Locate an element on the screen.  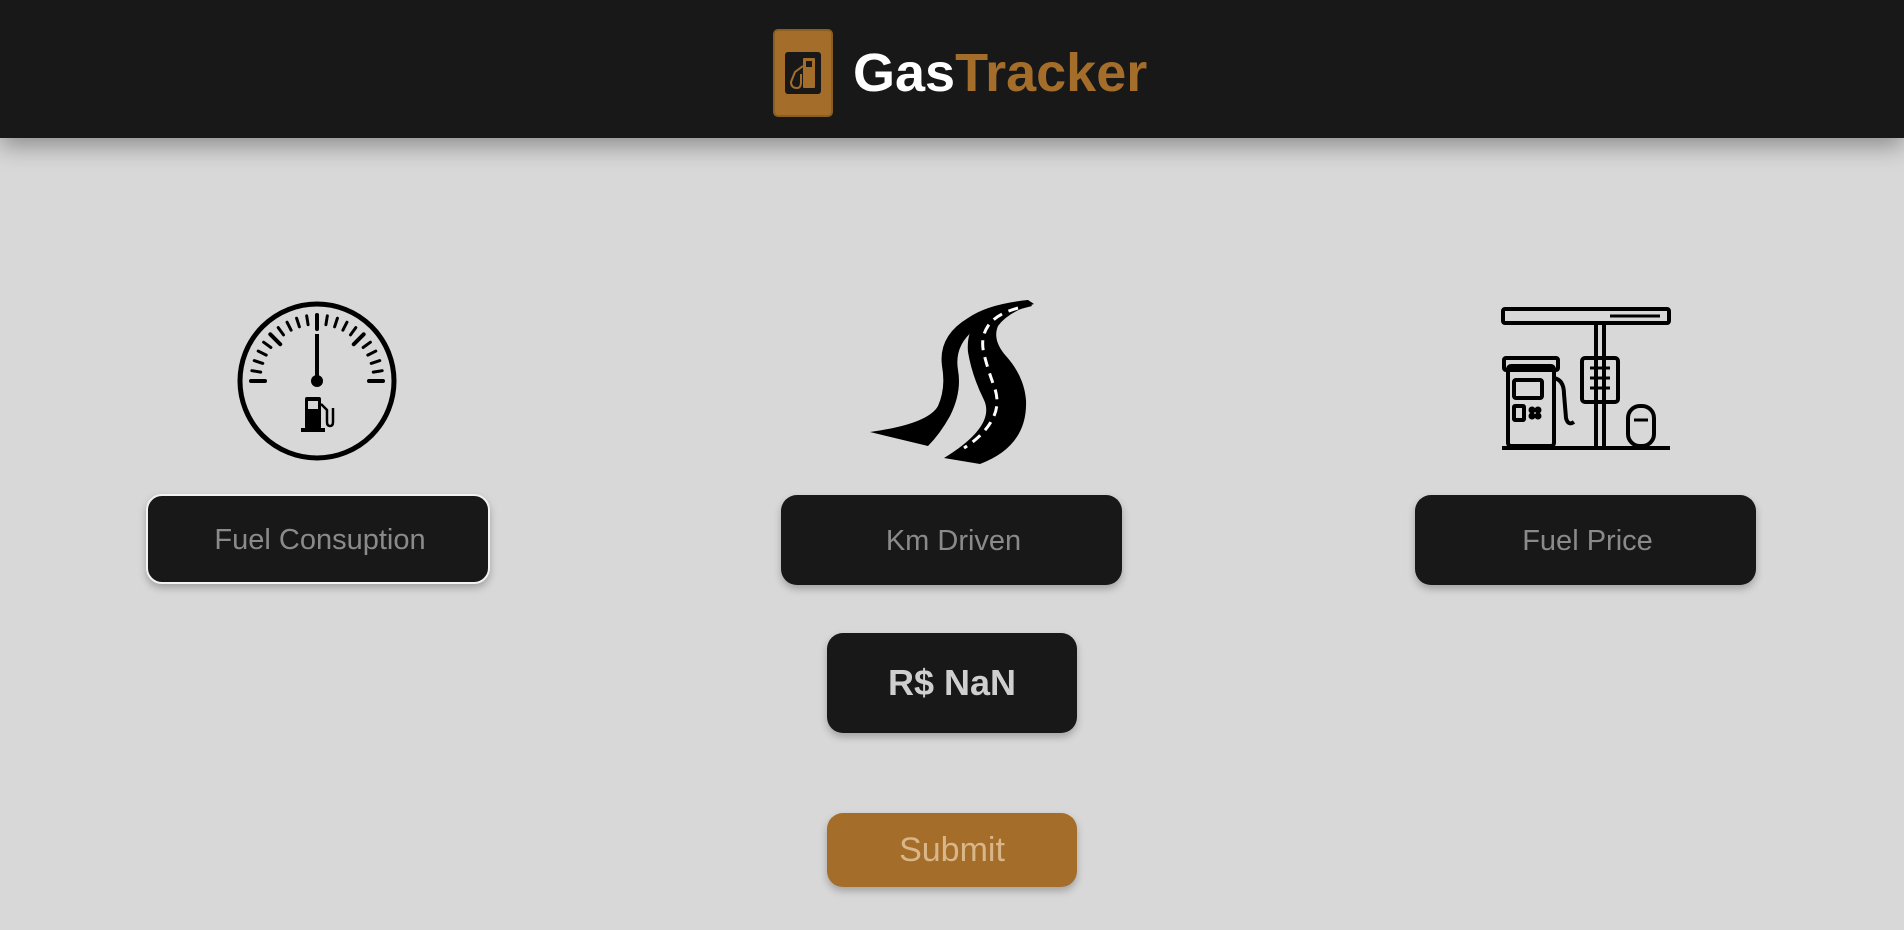
fuel-consumption-input is located at coordinates (320, 540).